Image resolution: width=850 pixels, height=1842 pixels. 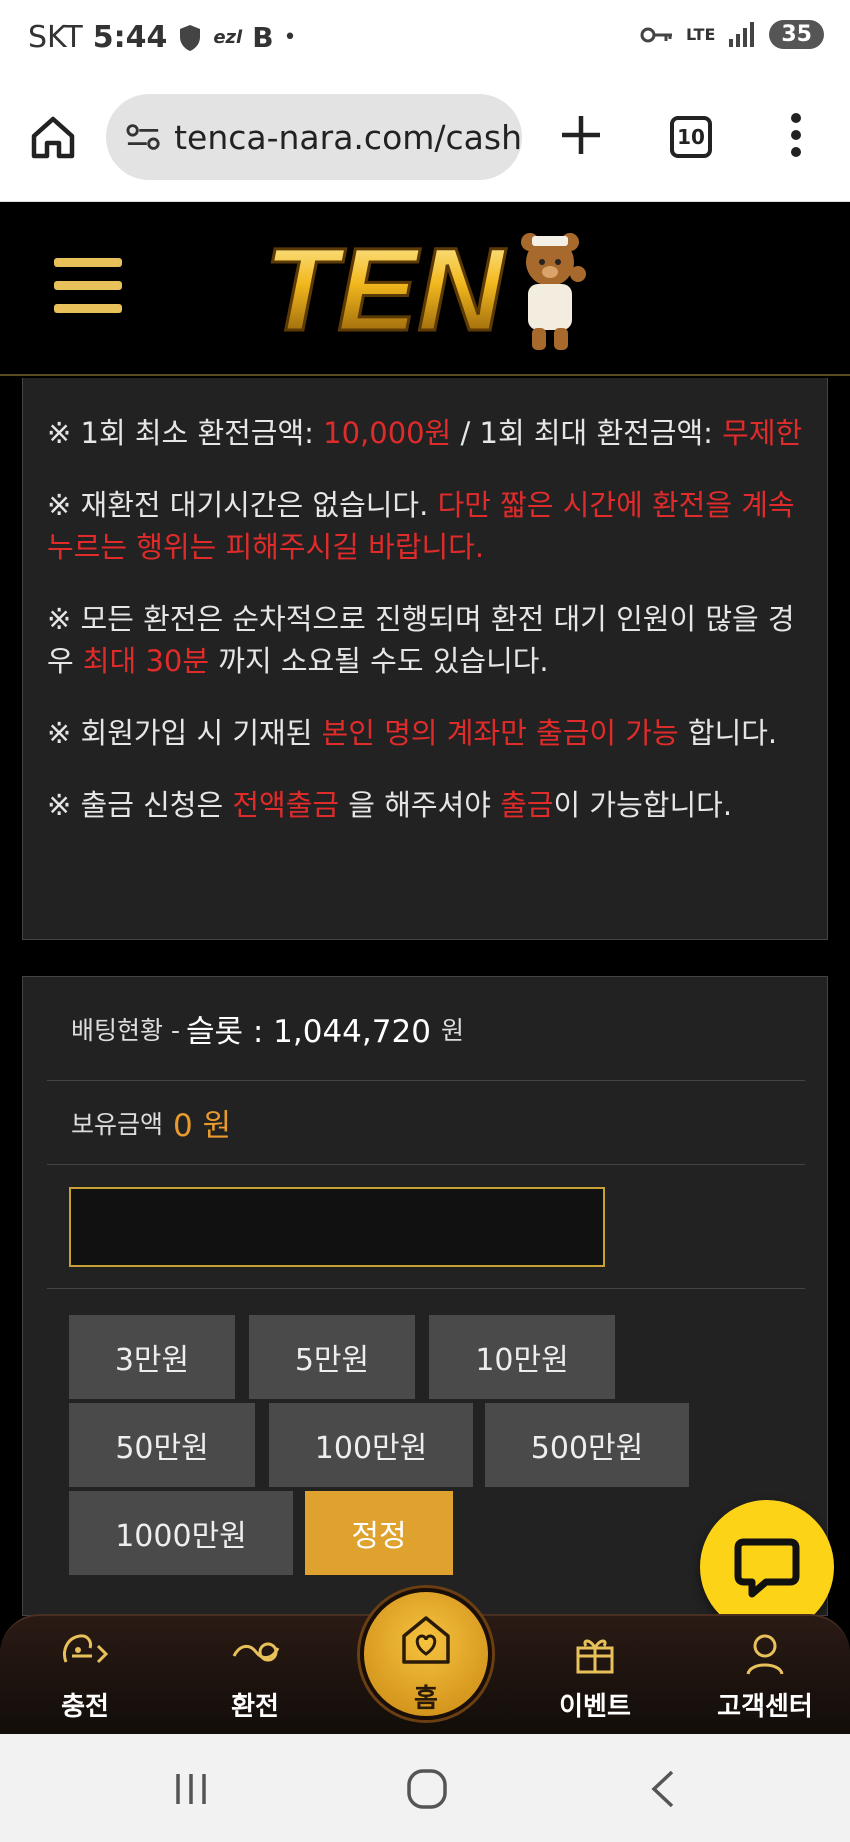 I want to click on betting-status-row: 배팅현황 - 슬롯 : 1,044,720 원, so click(x=426, y=1029).